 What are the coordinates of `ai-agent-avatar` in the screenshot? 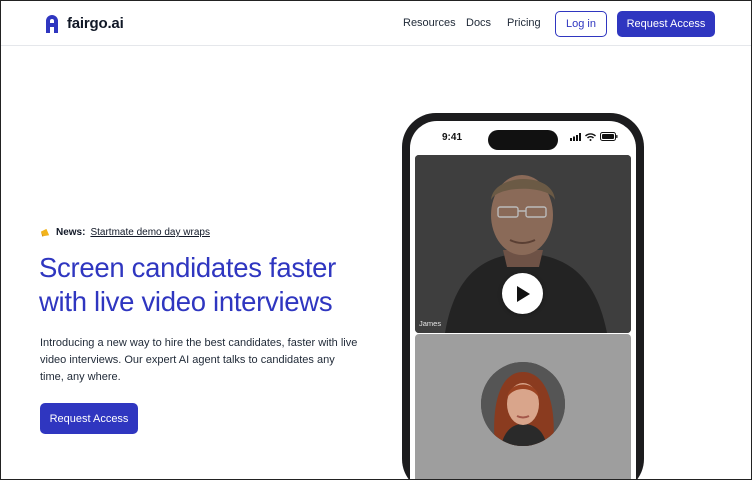 It's located at (523, 404).